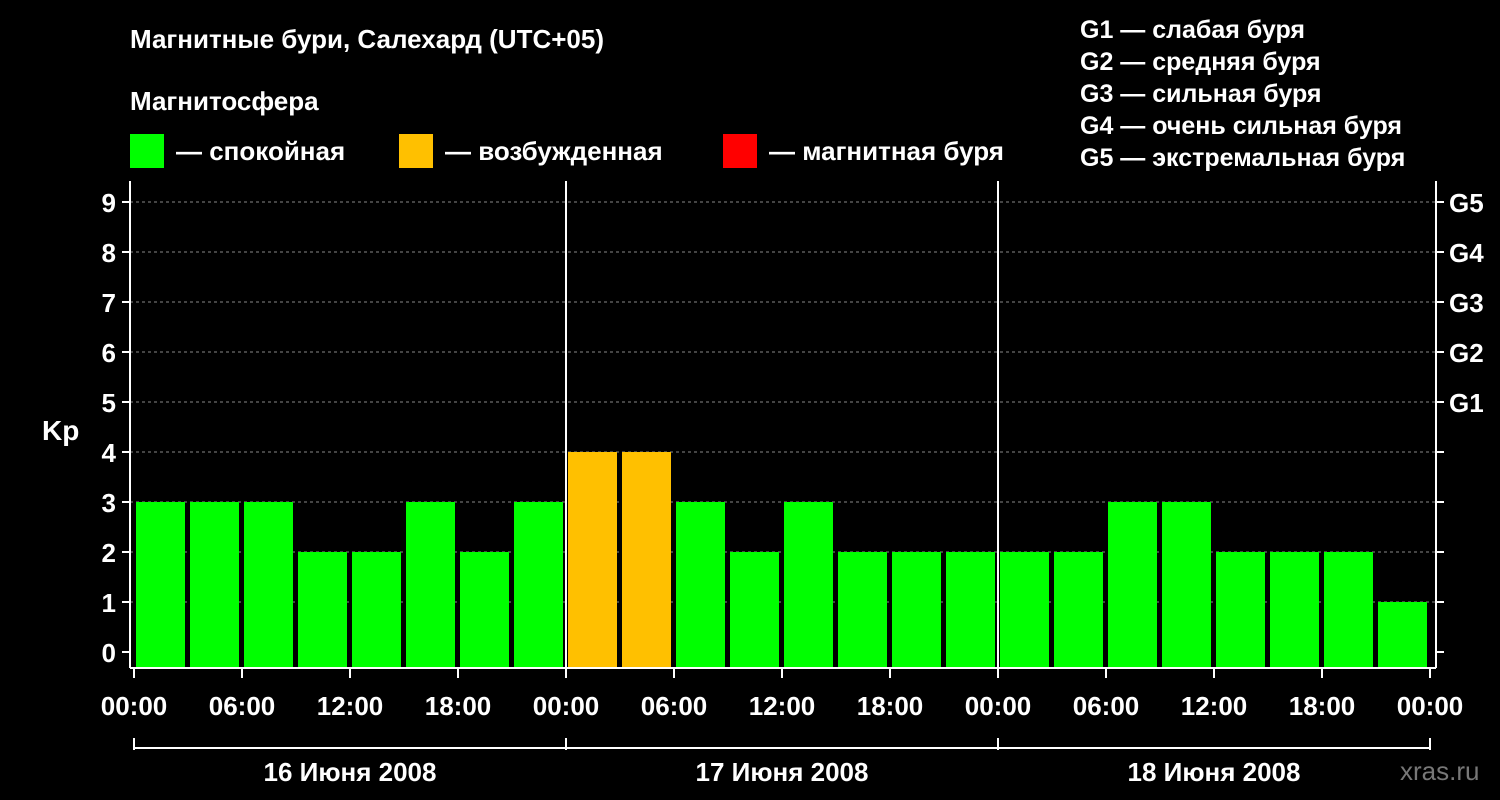 The width and height of the screenshot is (1500, 800). What do you see at coordinates (1466, 203) in the screenshot?
I see `g-scale-label: G5` at bounding box center [1466, 203].